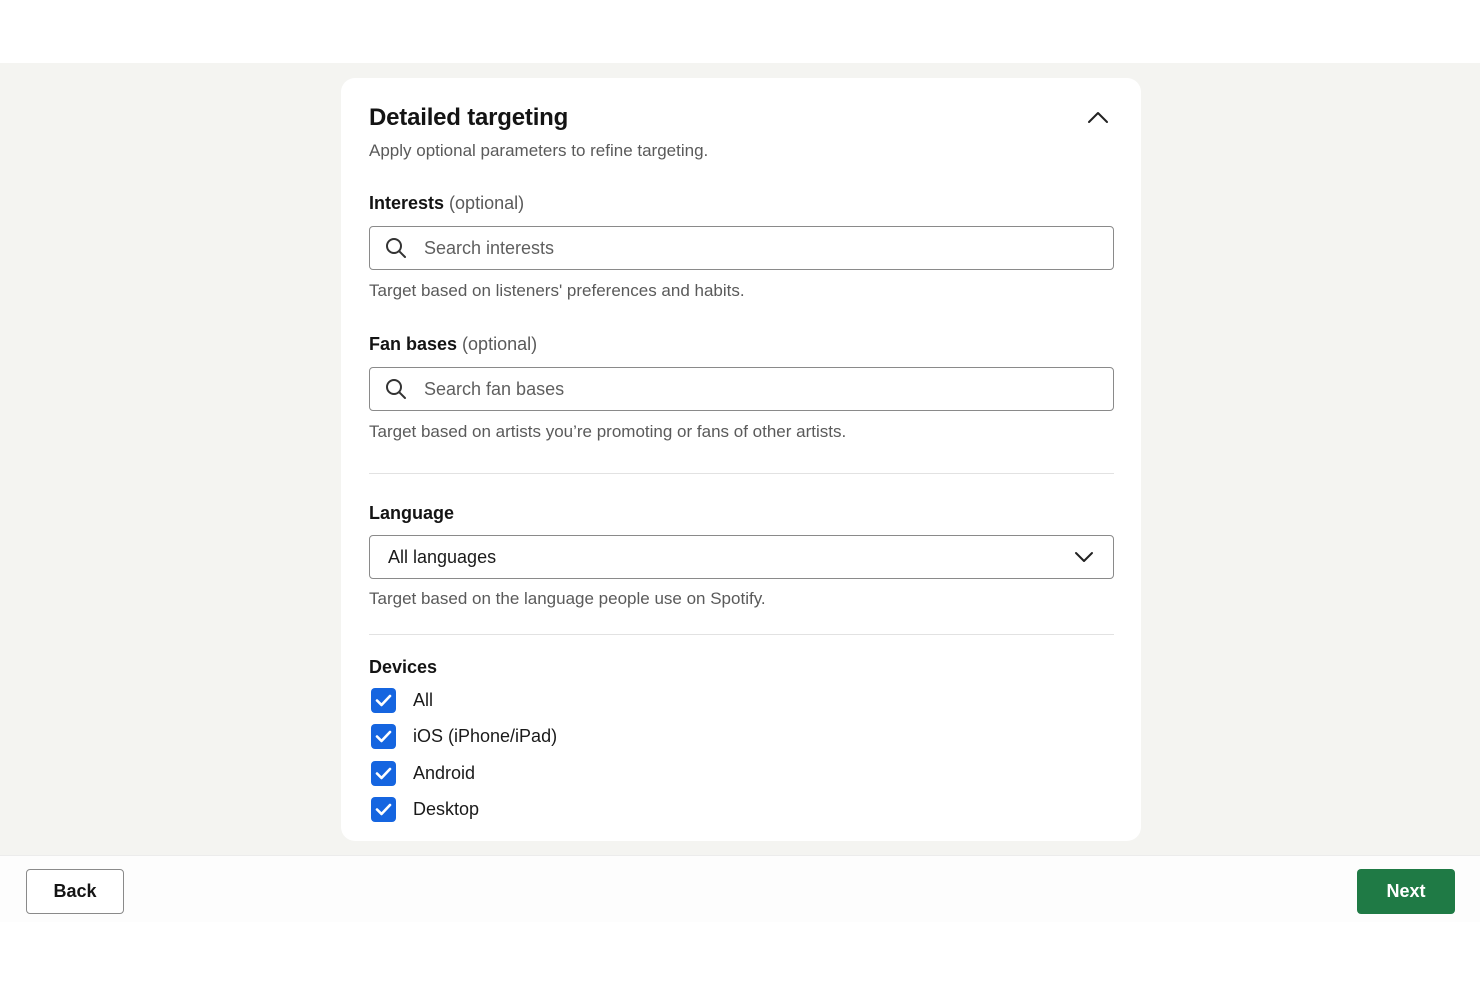 This screenshot has width=1480, height=987. Describe the element at coordinates (740, 888) in the screenshot. I see `footer-bar: Back Next` at that location.